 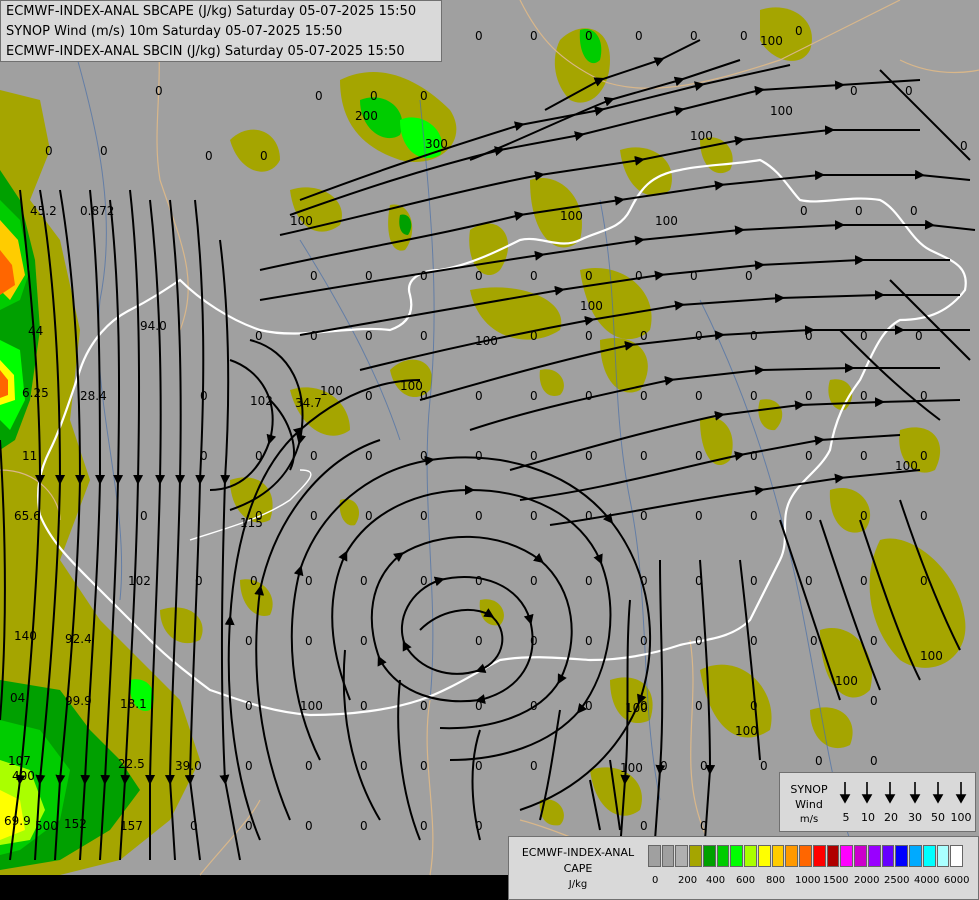 I want to click on wind-legend-unit: m/s, so click(x=809, y=819).